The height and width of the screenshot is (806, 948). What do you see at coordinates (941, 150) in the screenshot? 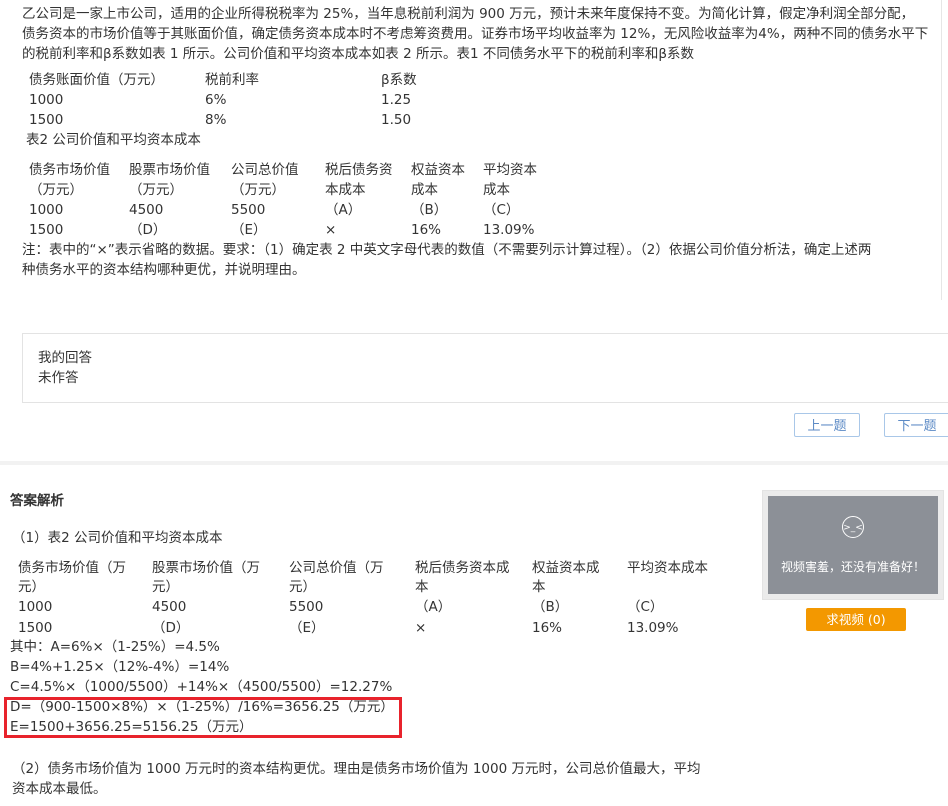
I see `panel-border` at bounding box center [941, 150].